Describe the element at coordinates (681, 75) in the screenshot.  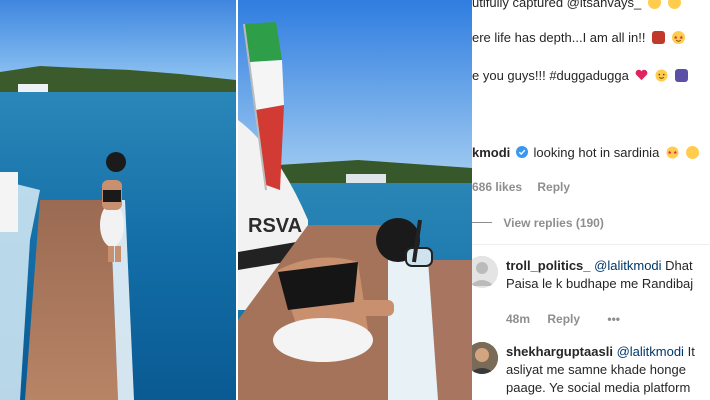
I see `bottle-emoji-icon` at that location.